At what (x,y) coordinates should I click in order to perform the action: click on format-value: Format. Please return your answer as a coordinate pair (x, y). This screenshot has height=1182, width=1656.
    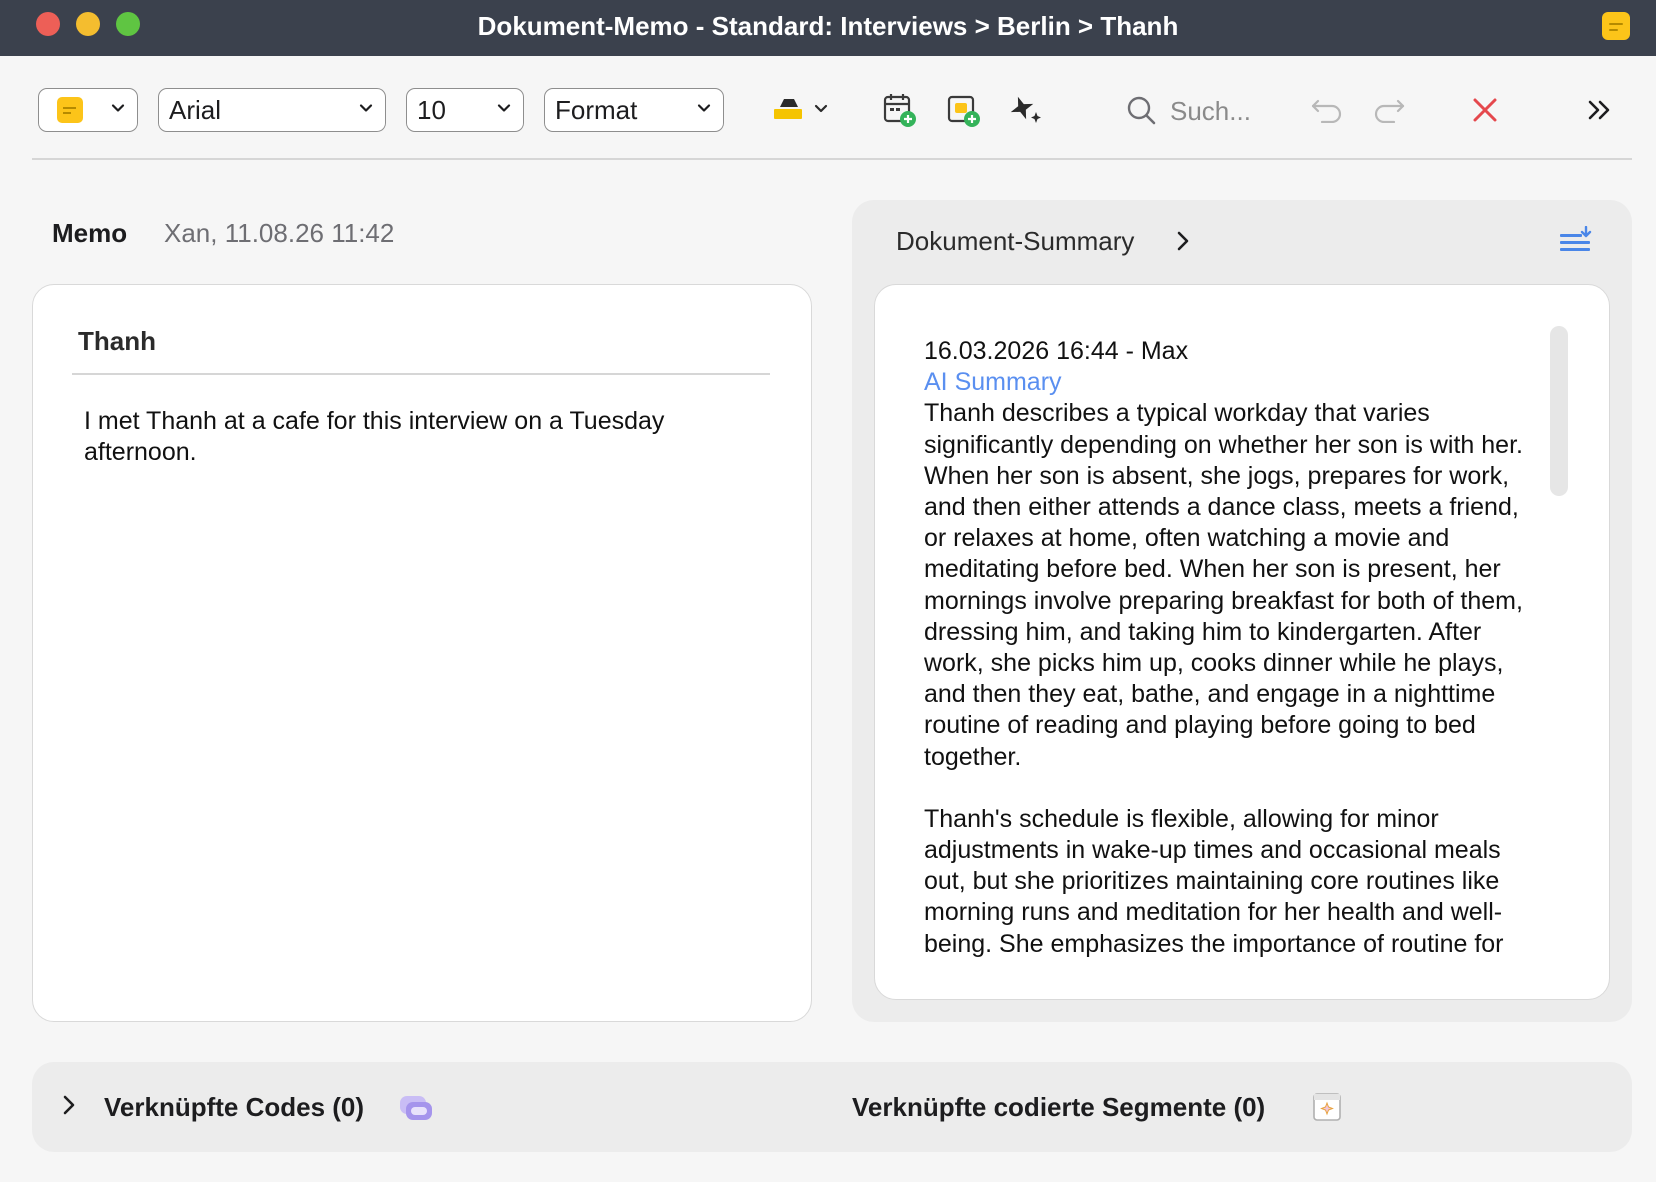
    Looking at the image, I should click on (596, 110).